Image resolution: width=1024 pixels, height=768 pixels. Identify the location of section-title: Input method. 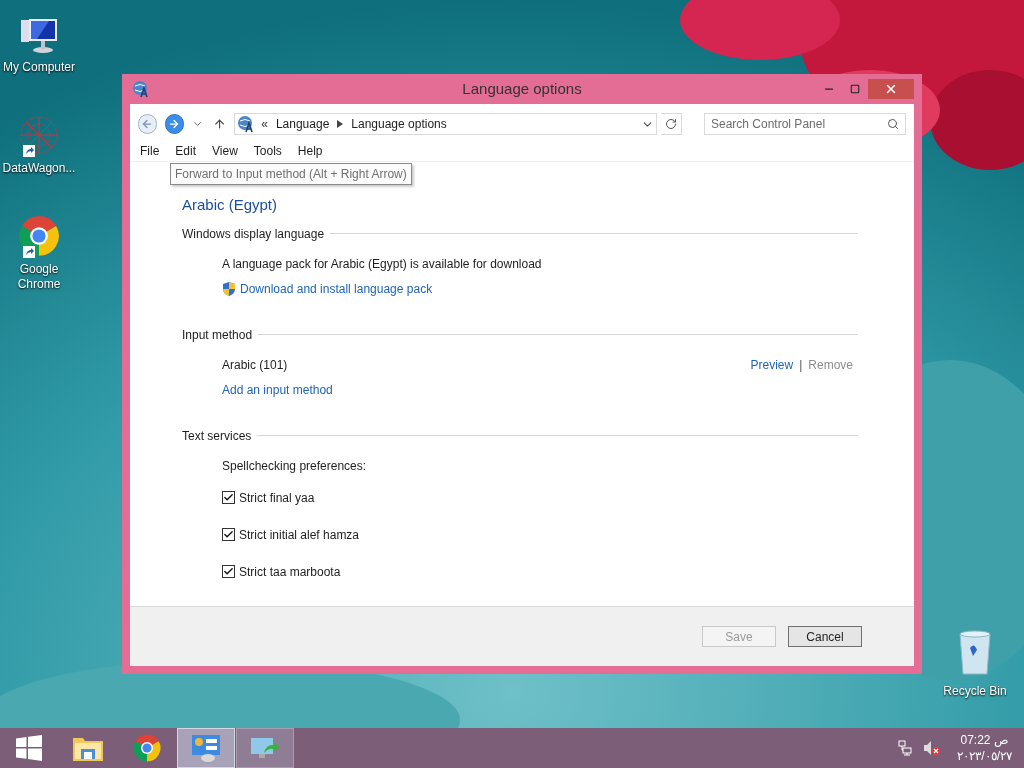
(217, 335).